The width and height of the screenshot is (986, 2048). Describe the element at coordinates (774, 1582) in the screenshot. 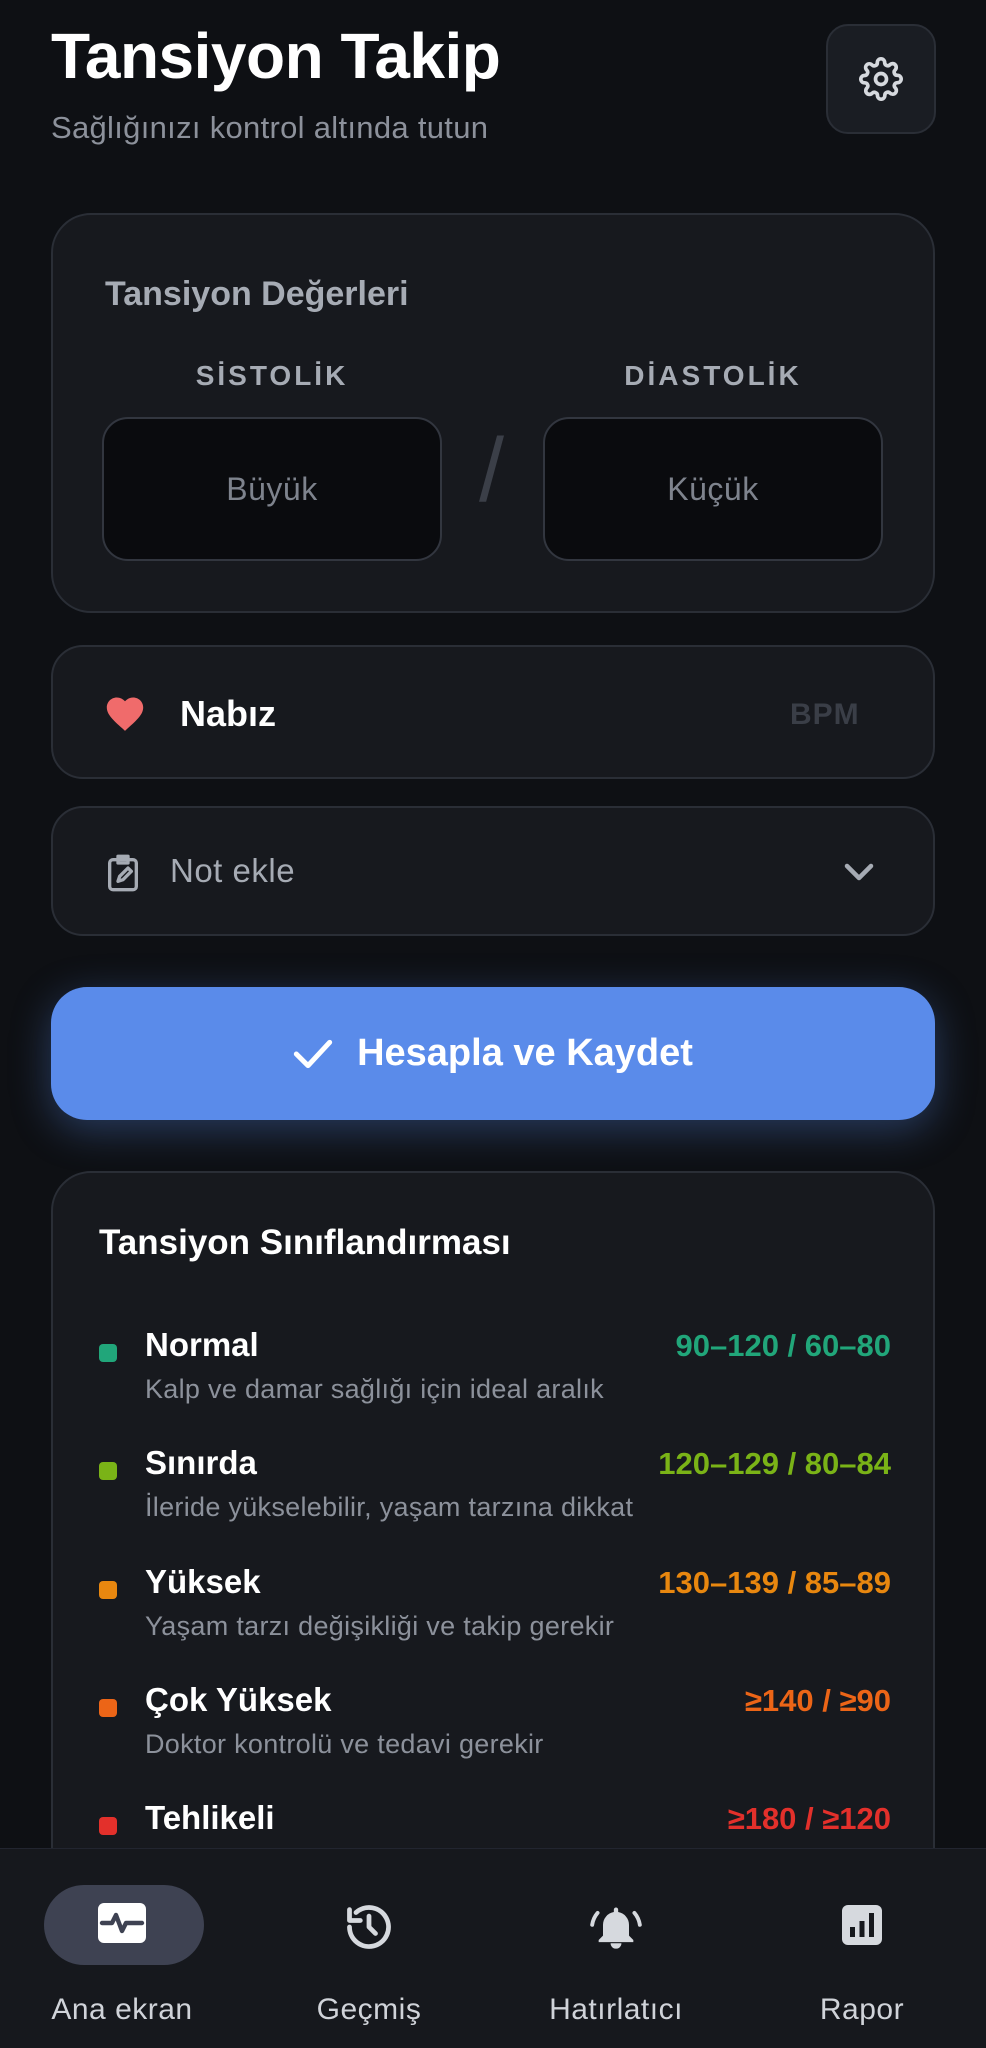

I see `class-range: 130–139 / 85–89` at that location.